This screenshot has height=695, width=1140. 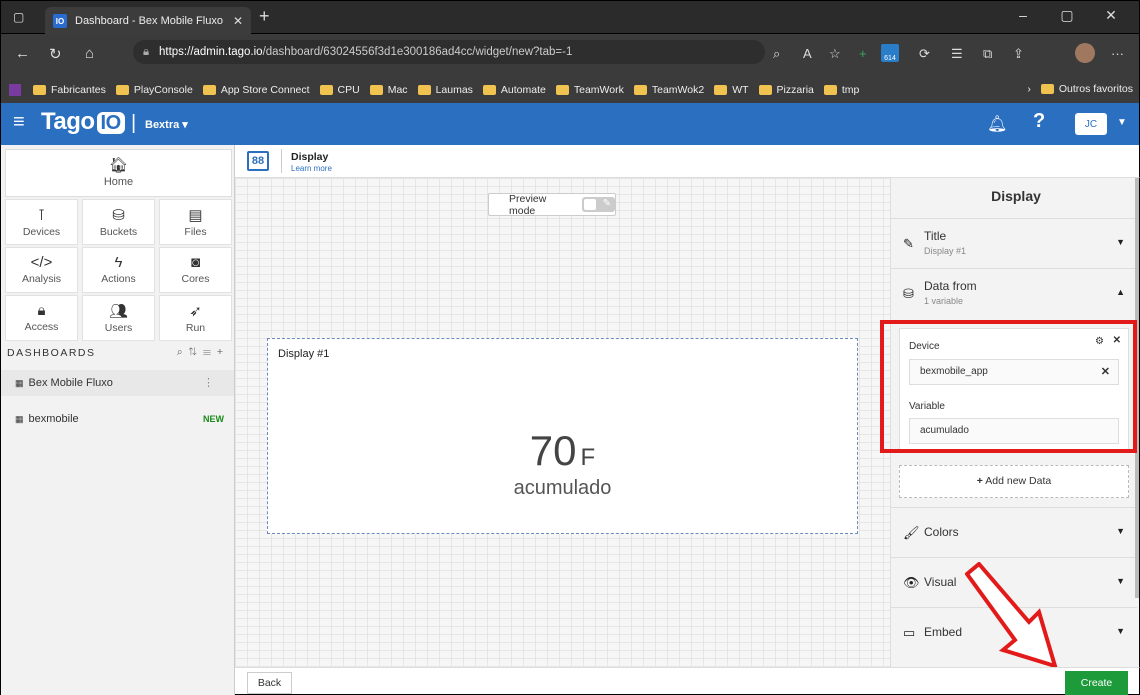 What do you see at coordinates (1014, 293) in the screenshot?
I see `section-data-from: ⛁ Data from 1 variable ▲` at bounding box center [1014, 293].